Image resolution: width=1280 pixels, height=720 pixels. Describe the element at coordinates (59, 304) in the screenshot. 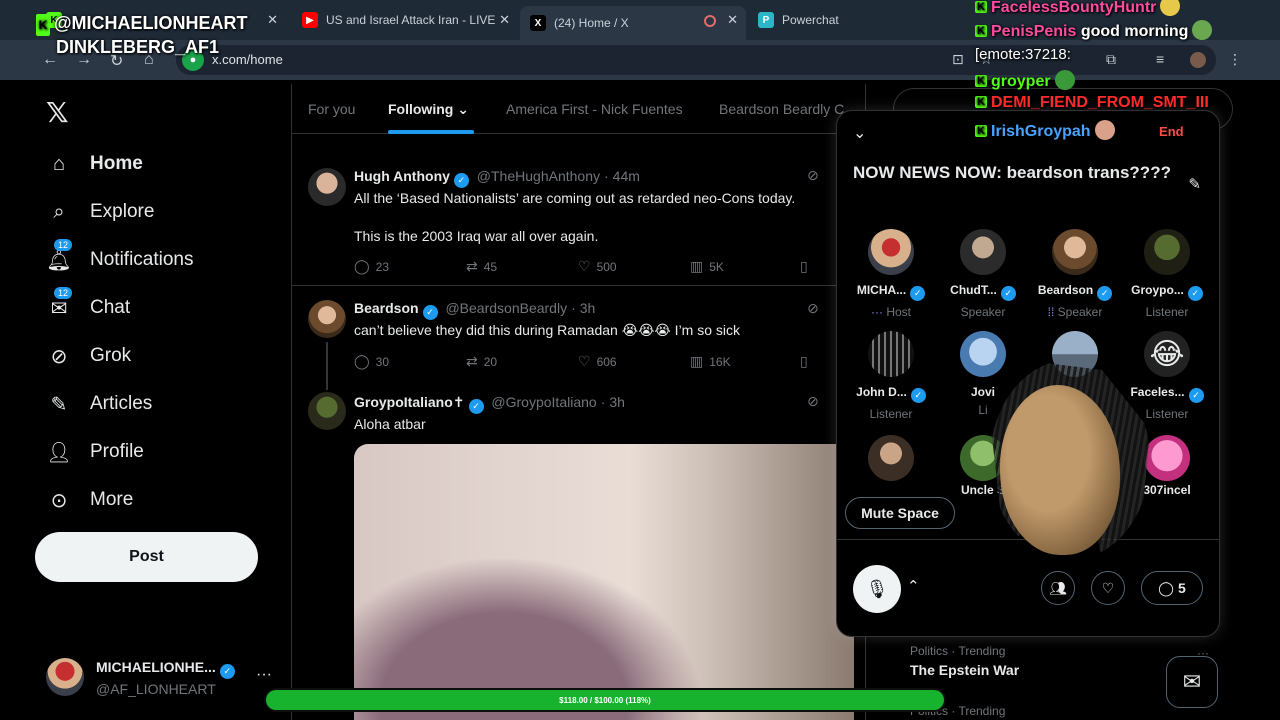

I see `mail-icon: ✉ 12` at that location.